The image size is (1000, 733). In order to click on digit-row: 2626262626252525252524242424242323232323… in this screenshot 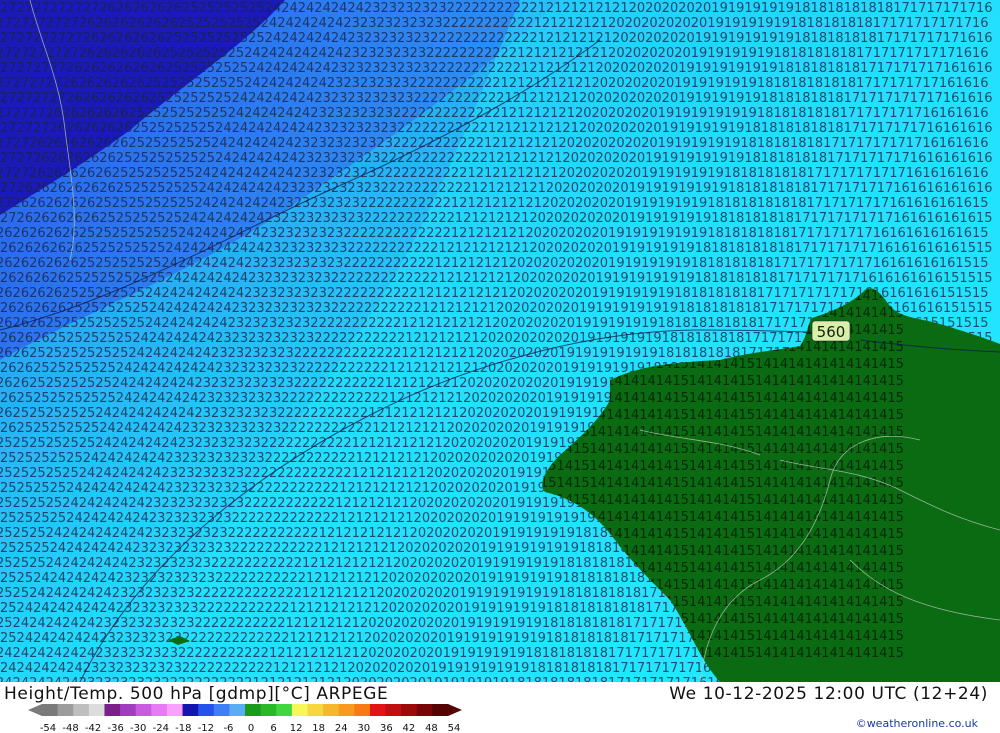, I will do `click(494, 263)`.